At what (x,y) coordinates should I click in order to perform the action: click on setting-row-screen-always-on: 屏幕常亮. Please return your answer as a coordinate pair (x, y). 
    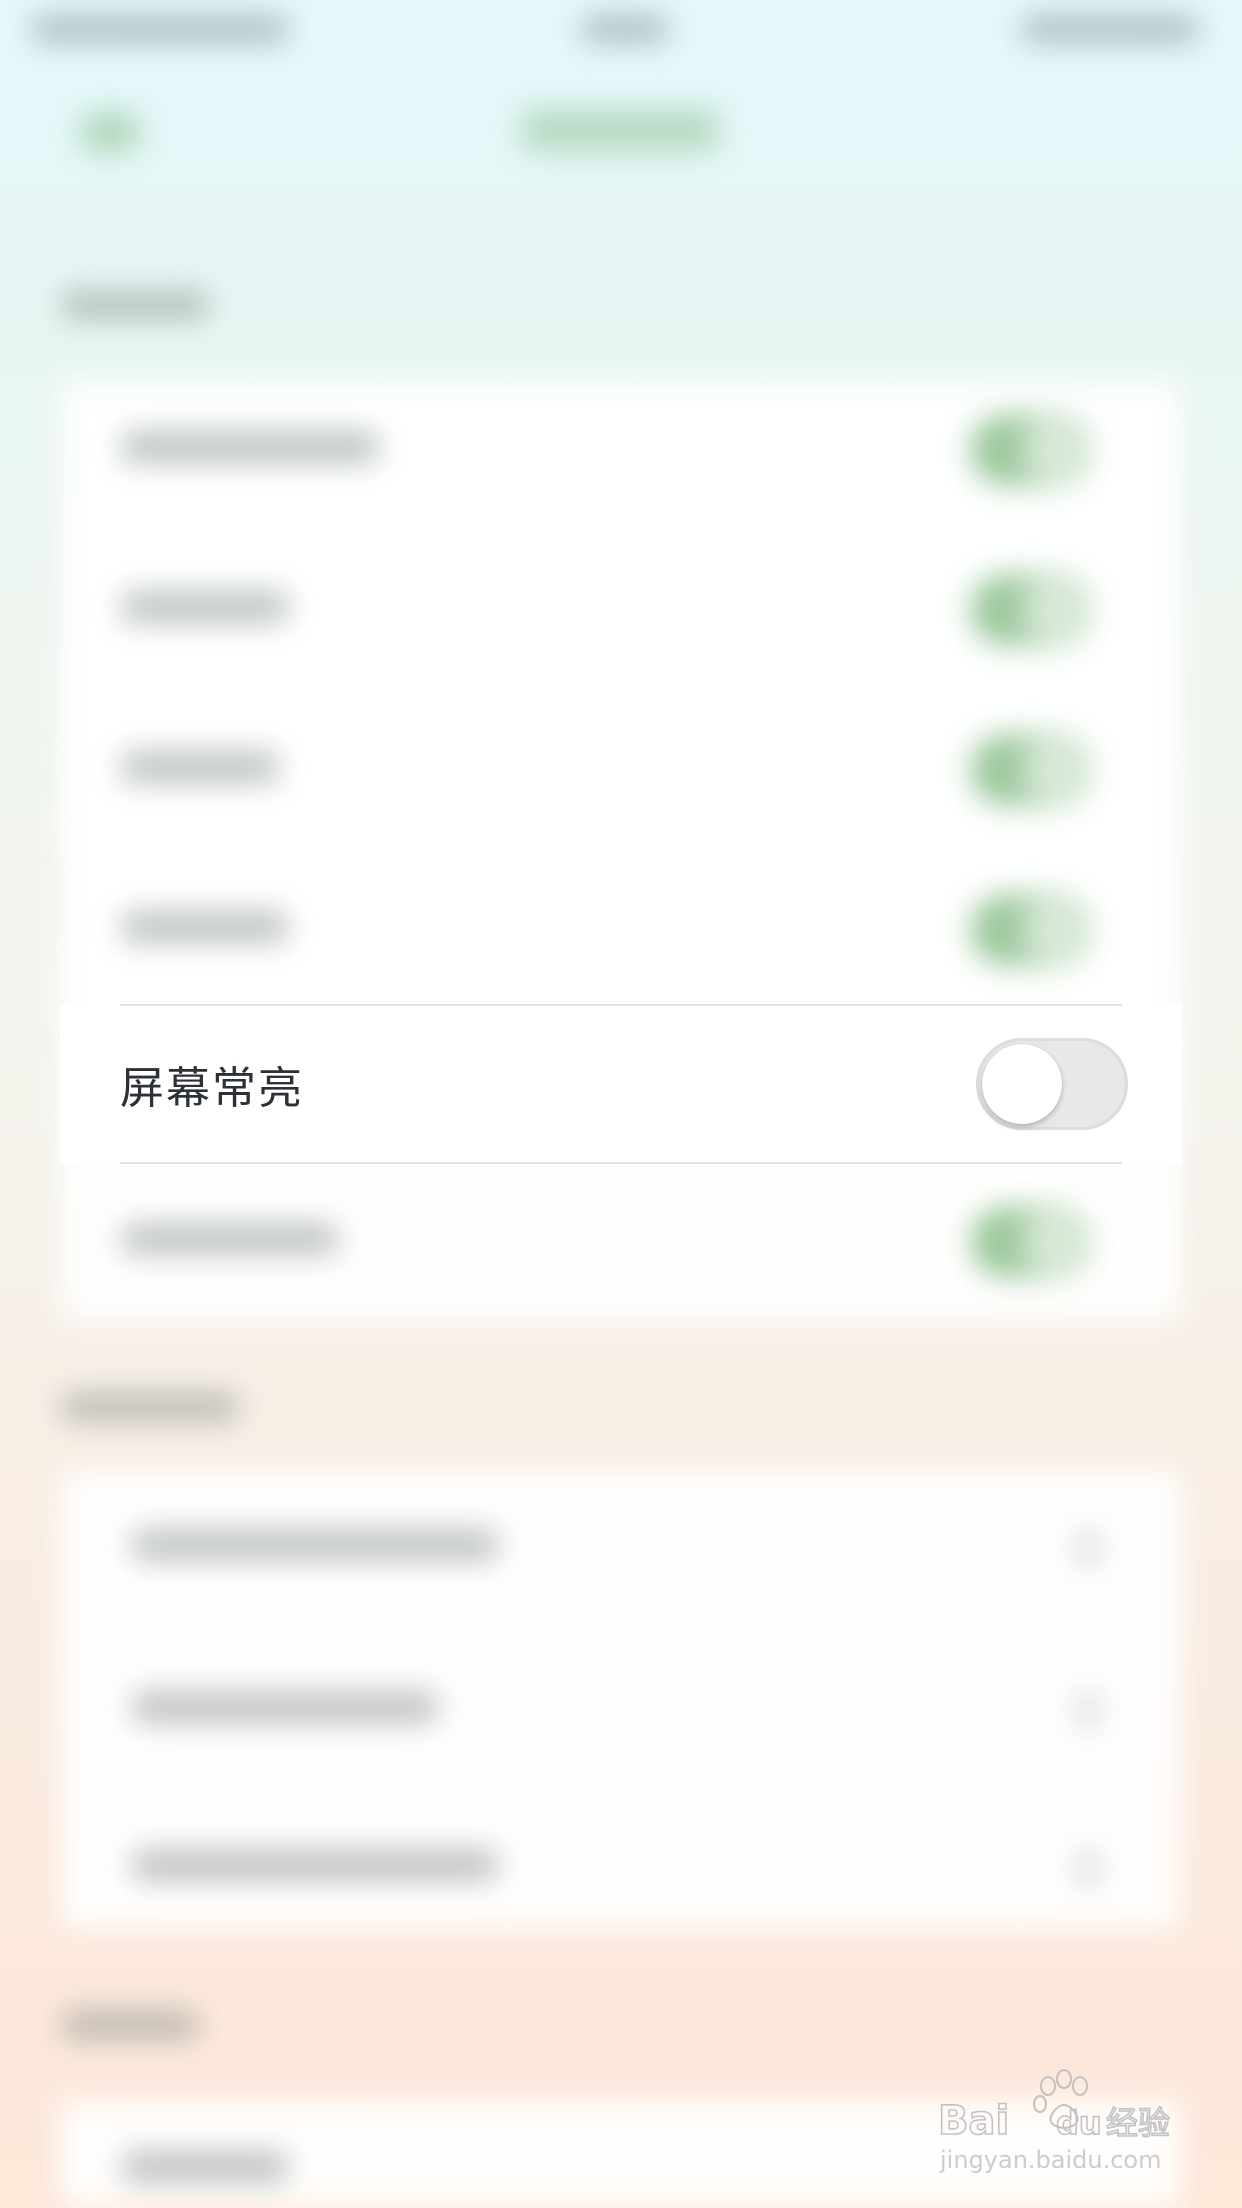
    Looking at the image, I should click on (621, 1084).